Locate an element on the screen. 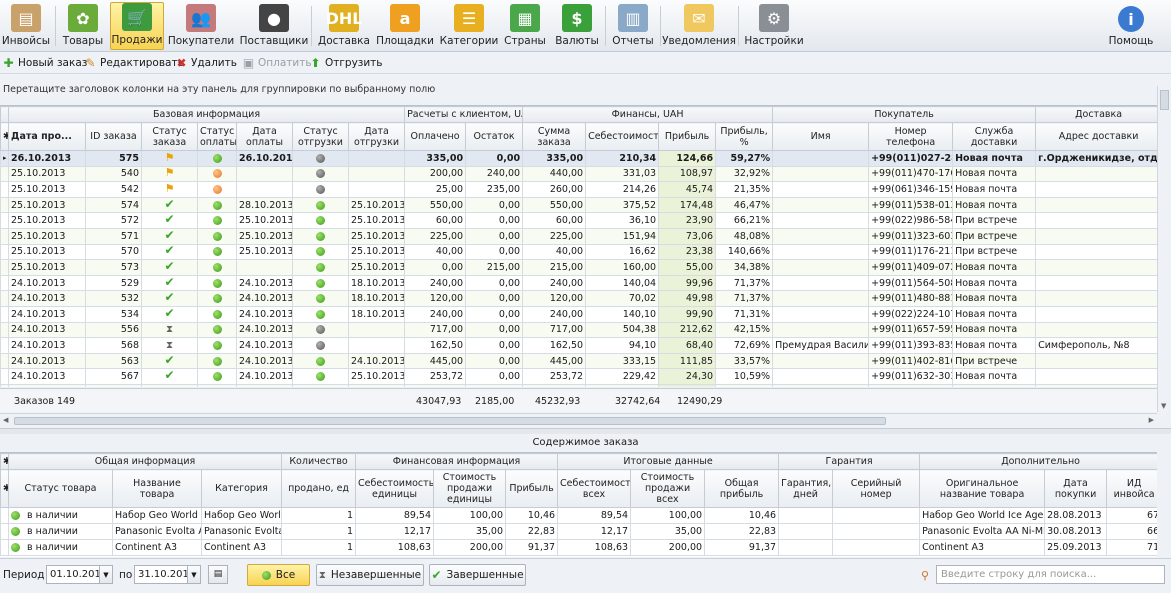  orders-horizontal-scrollbar: ◀ ▶ is located at coordinates (578, 420).